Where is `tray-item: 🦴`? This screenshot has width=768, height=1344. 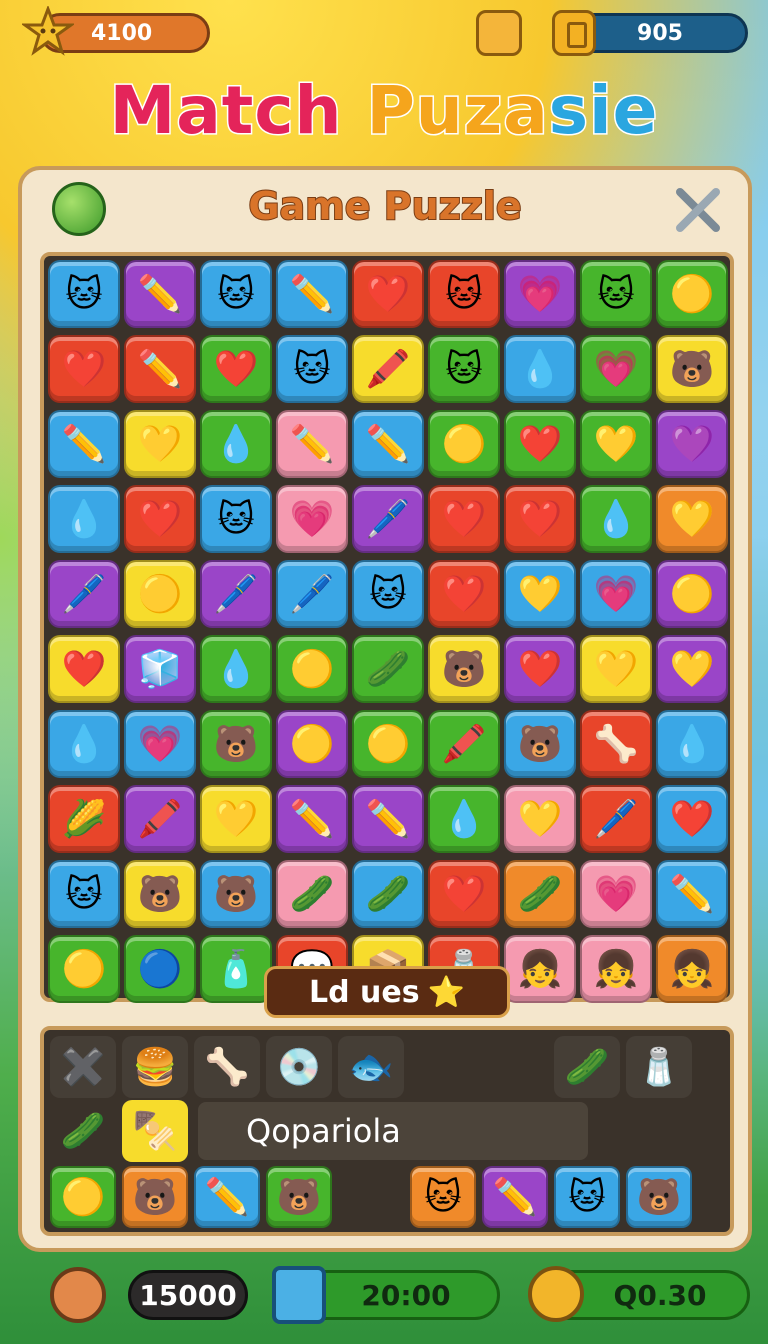
tray-item: 🦴 is located at coordinates (227, 1067).